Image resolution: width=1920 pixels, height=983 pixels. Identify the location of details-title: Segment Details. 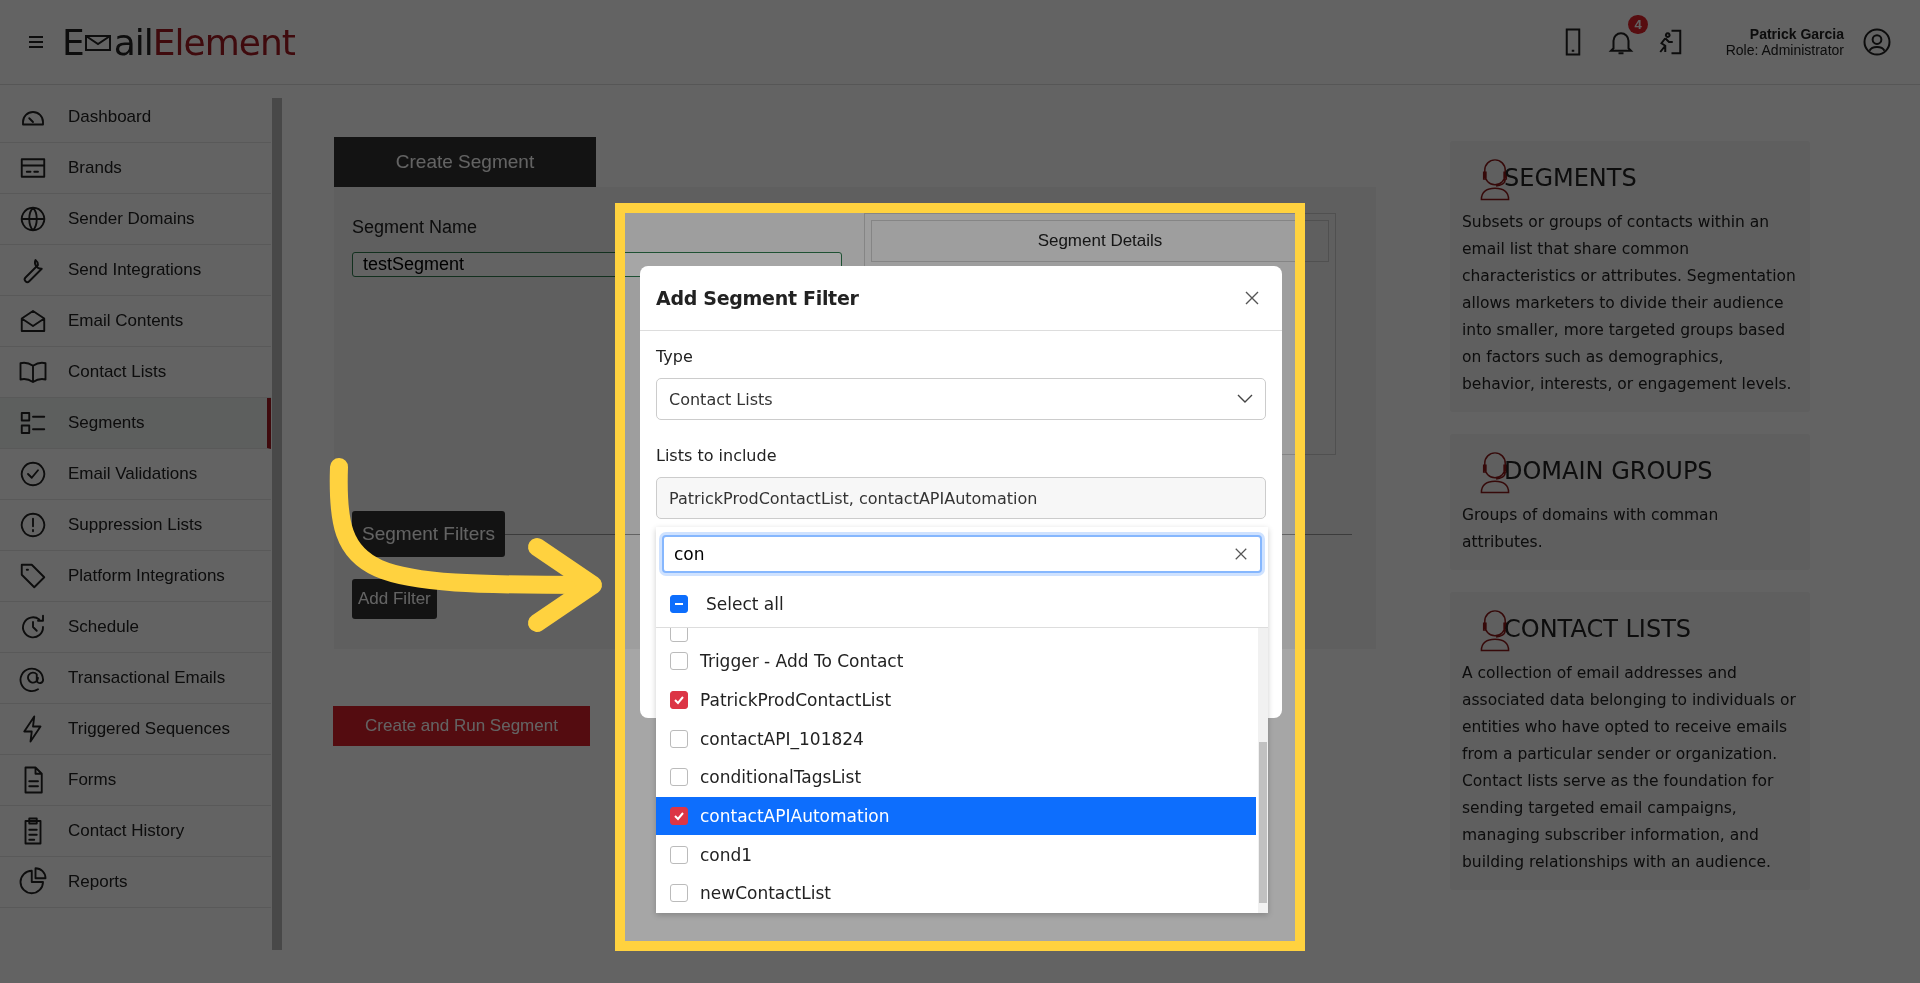
(1100, 241).